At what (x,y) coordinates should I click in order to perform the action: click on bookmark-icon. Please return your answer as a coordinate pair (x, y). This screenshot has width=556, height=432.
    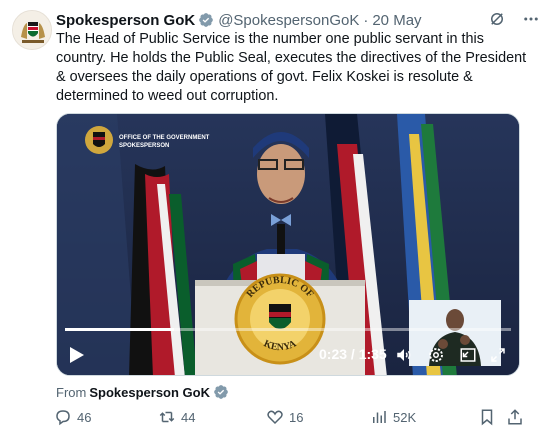
    Looking at the image, I should click on (487, 417).